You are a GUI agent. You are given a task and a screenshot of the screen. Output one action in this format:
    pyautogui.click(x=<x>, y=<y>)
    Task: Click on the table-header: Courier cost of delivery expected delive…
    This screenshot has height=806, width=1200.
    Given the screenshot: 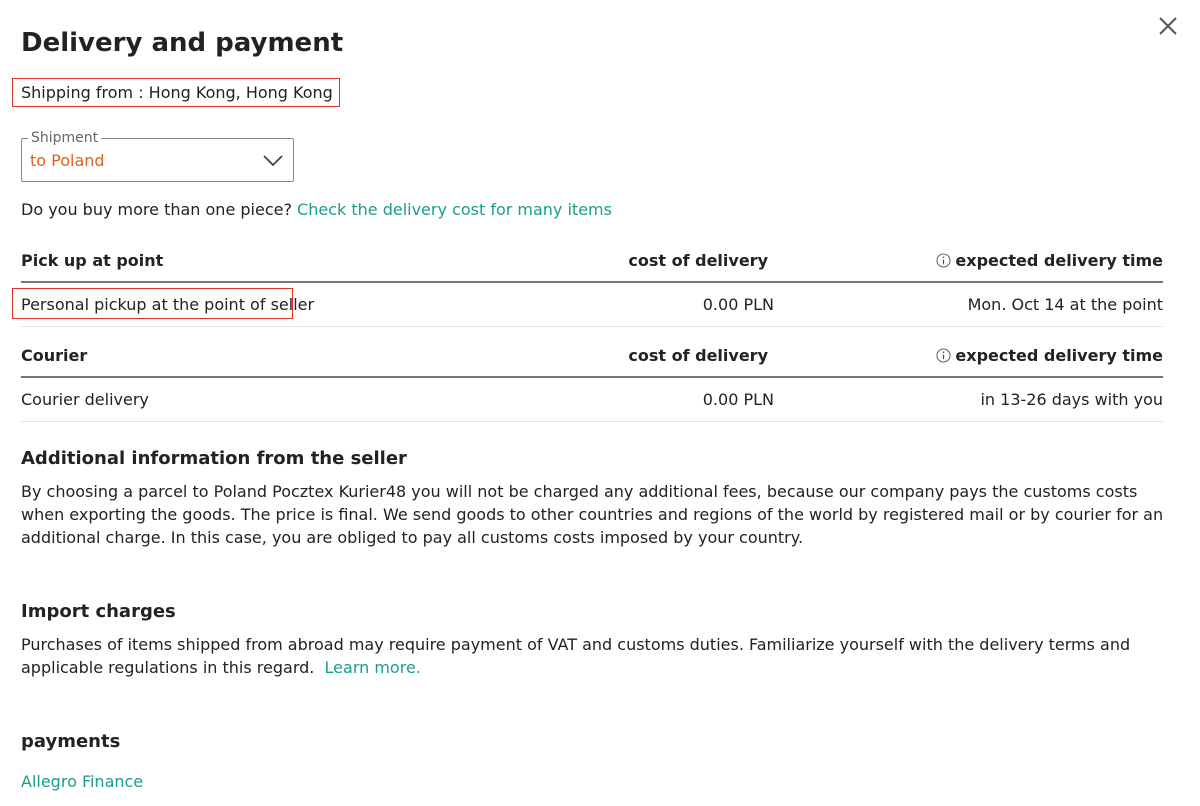 What is the action you would take?
    pyautogui.click(x=592, y=362)
    